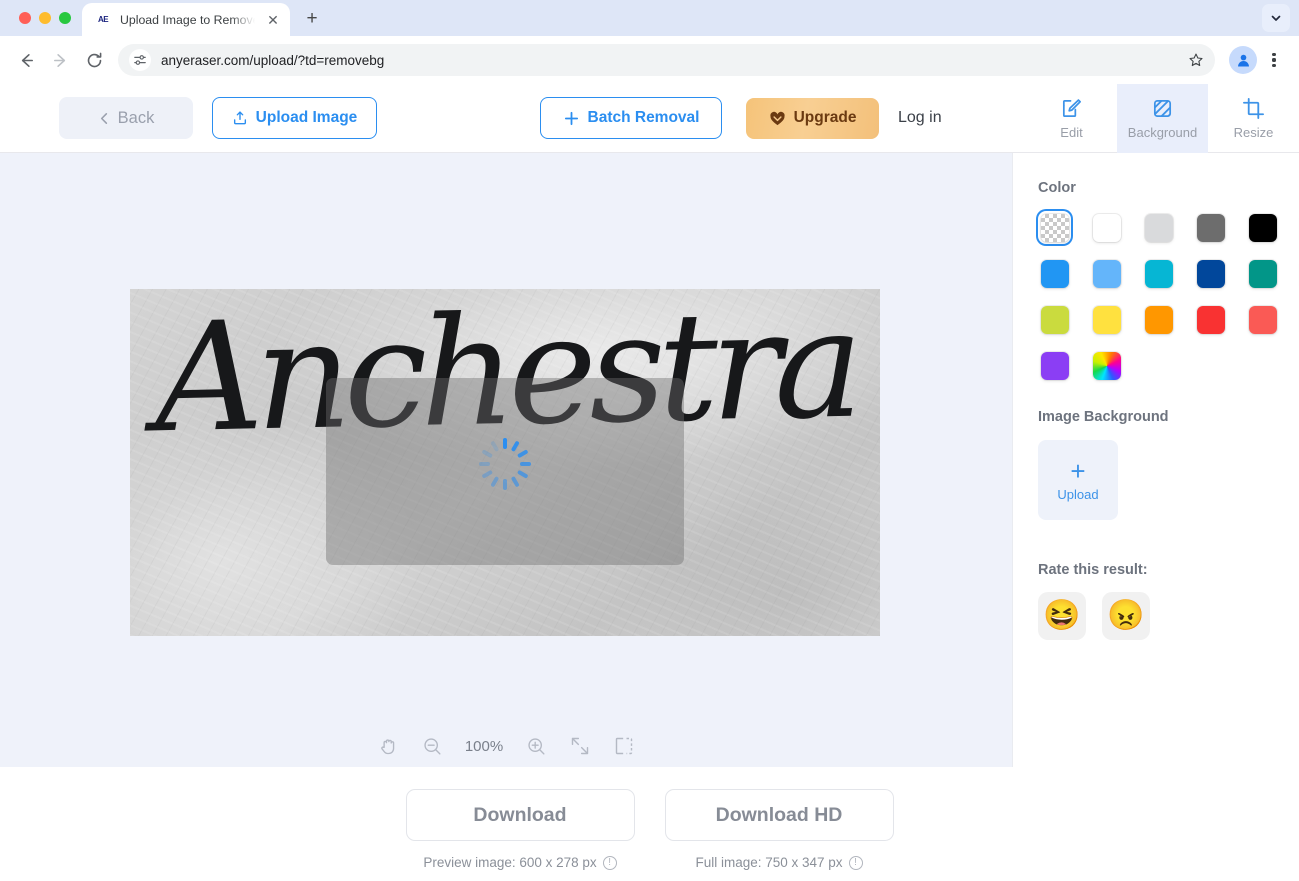 This screenshot has height=881, width=1299. Describe the element at coordinates (136, 117) in the screenshot. I see `back-button-label: Back` at that location.